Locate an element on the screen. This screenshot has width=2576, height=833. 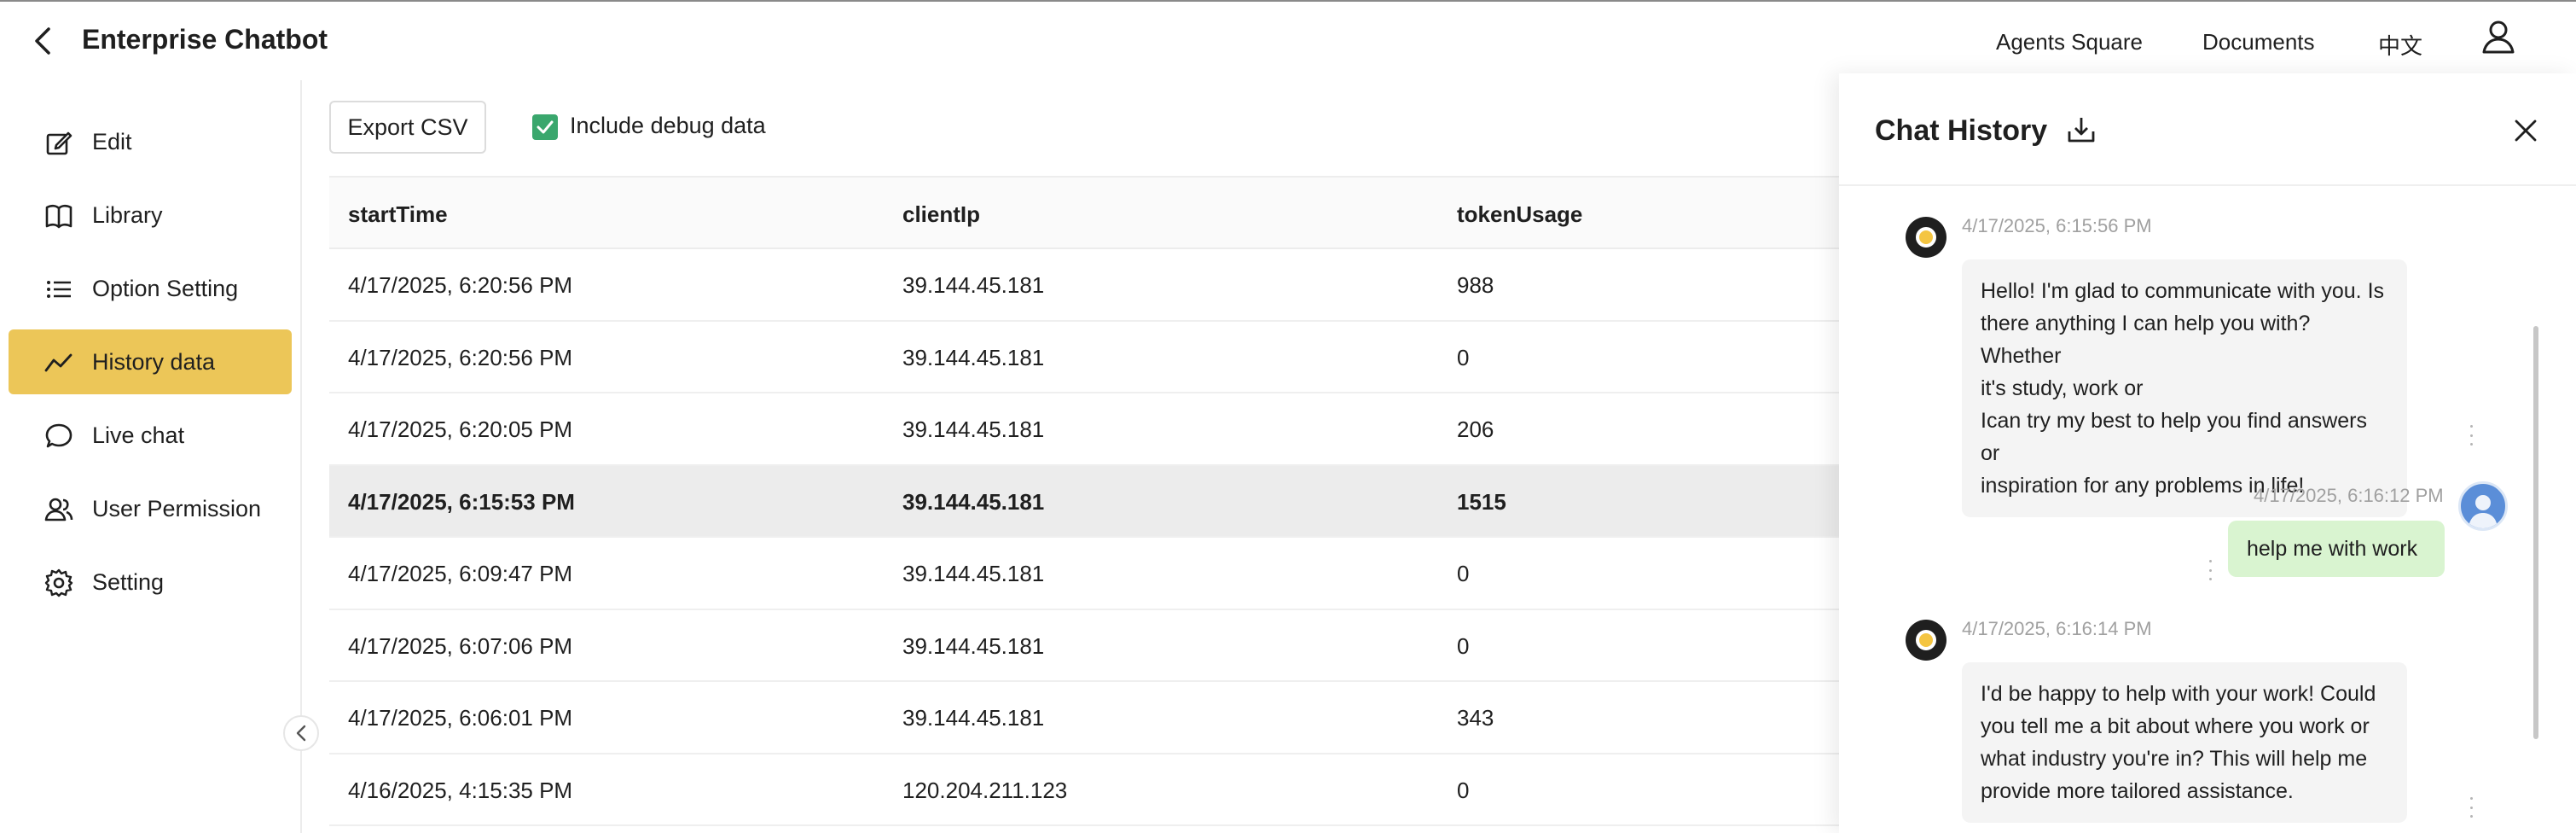
person-icon is located at coordinates (2483, 511).